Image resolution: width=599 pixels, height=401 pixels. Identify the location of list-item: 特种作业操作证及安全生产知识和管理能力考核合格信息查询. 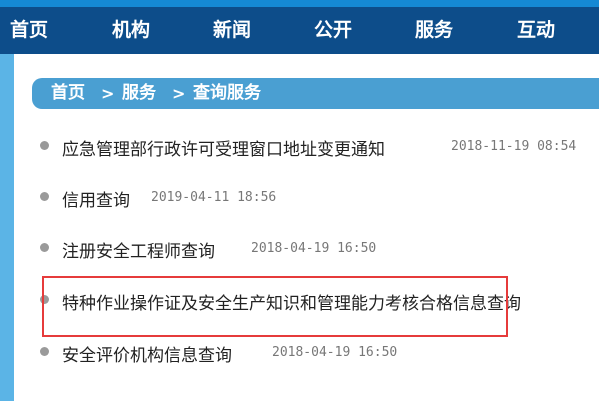
(306, 304).